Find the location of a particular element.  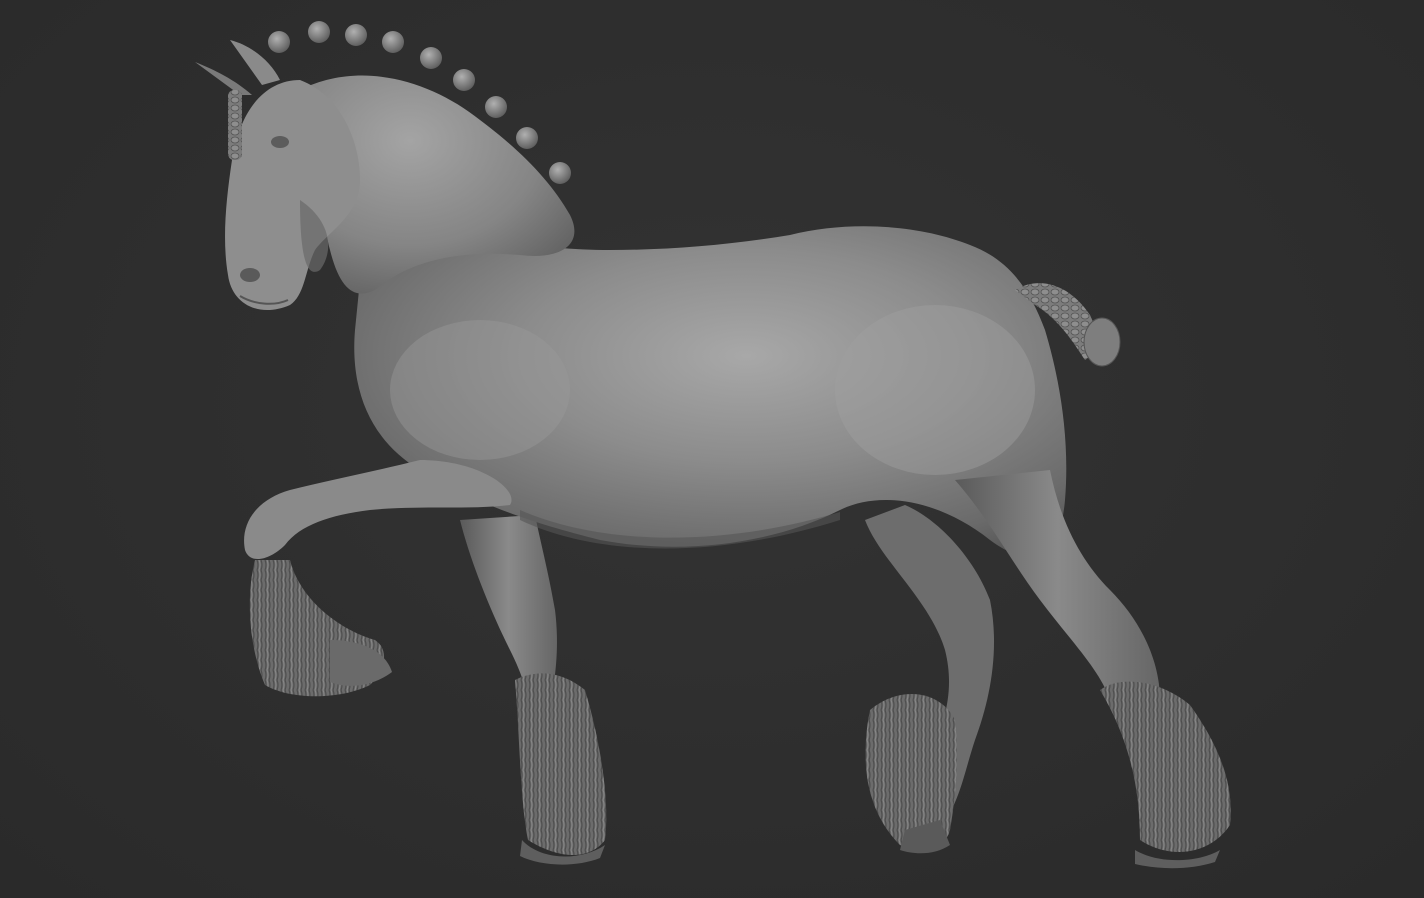

far-fore-feather is located at coordinates (561, 764).